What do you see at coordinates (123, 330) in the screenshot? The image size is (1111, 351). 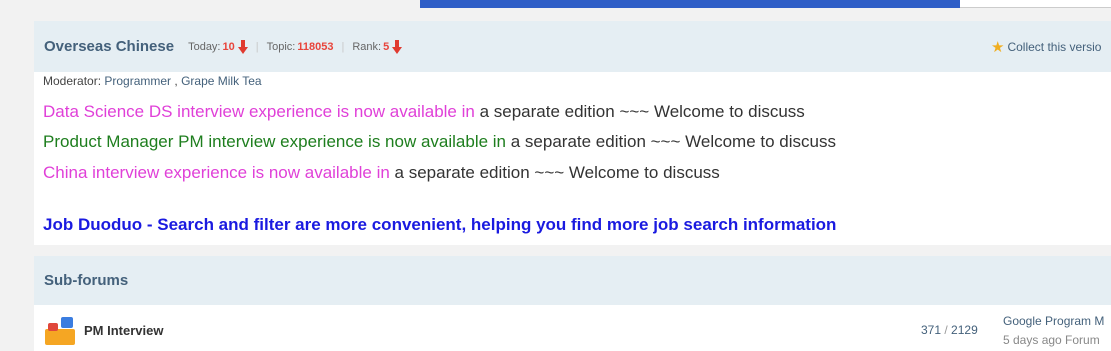 I see `subforum-name: PM Interview` at bounding box center [123, 330].